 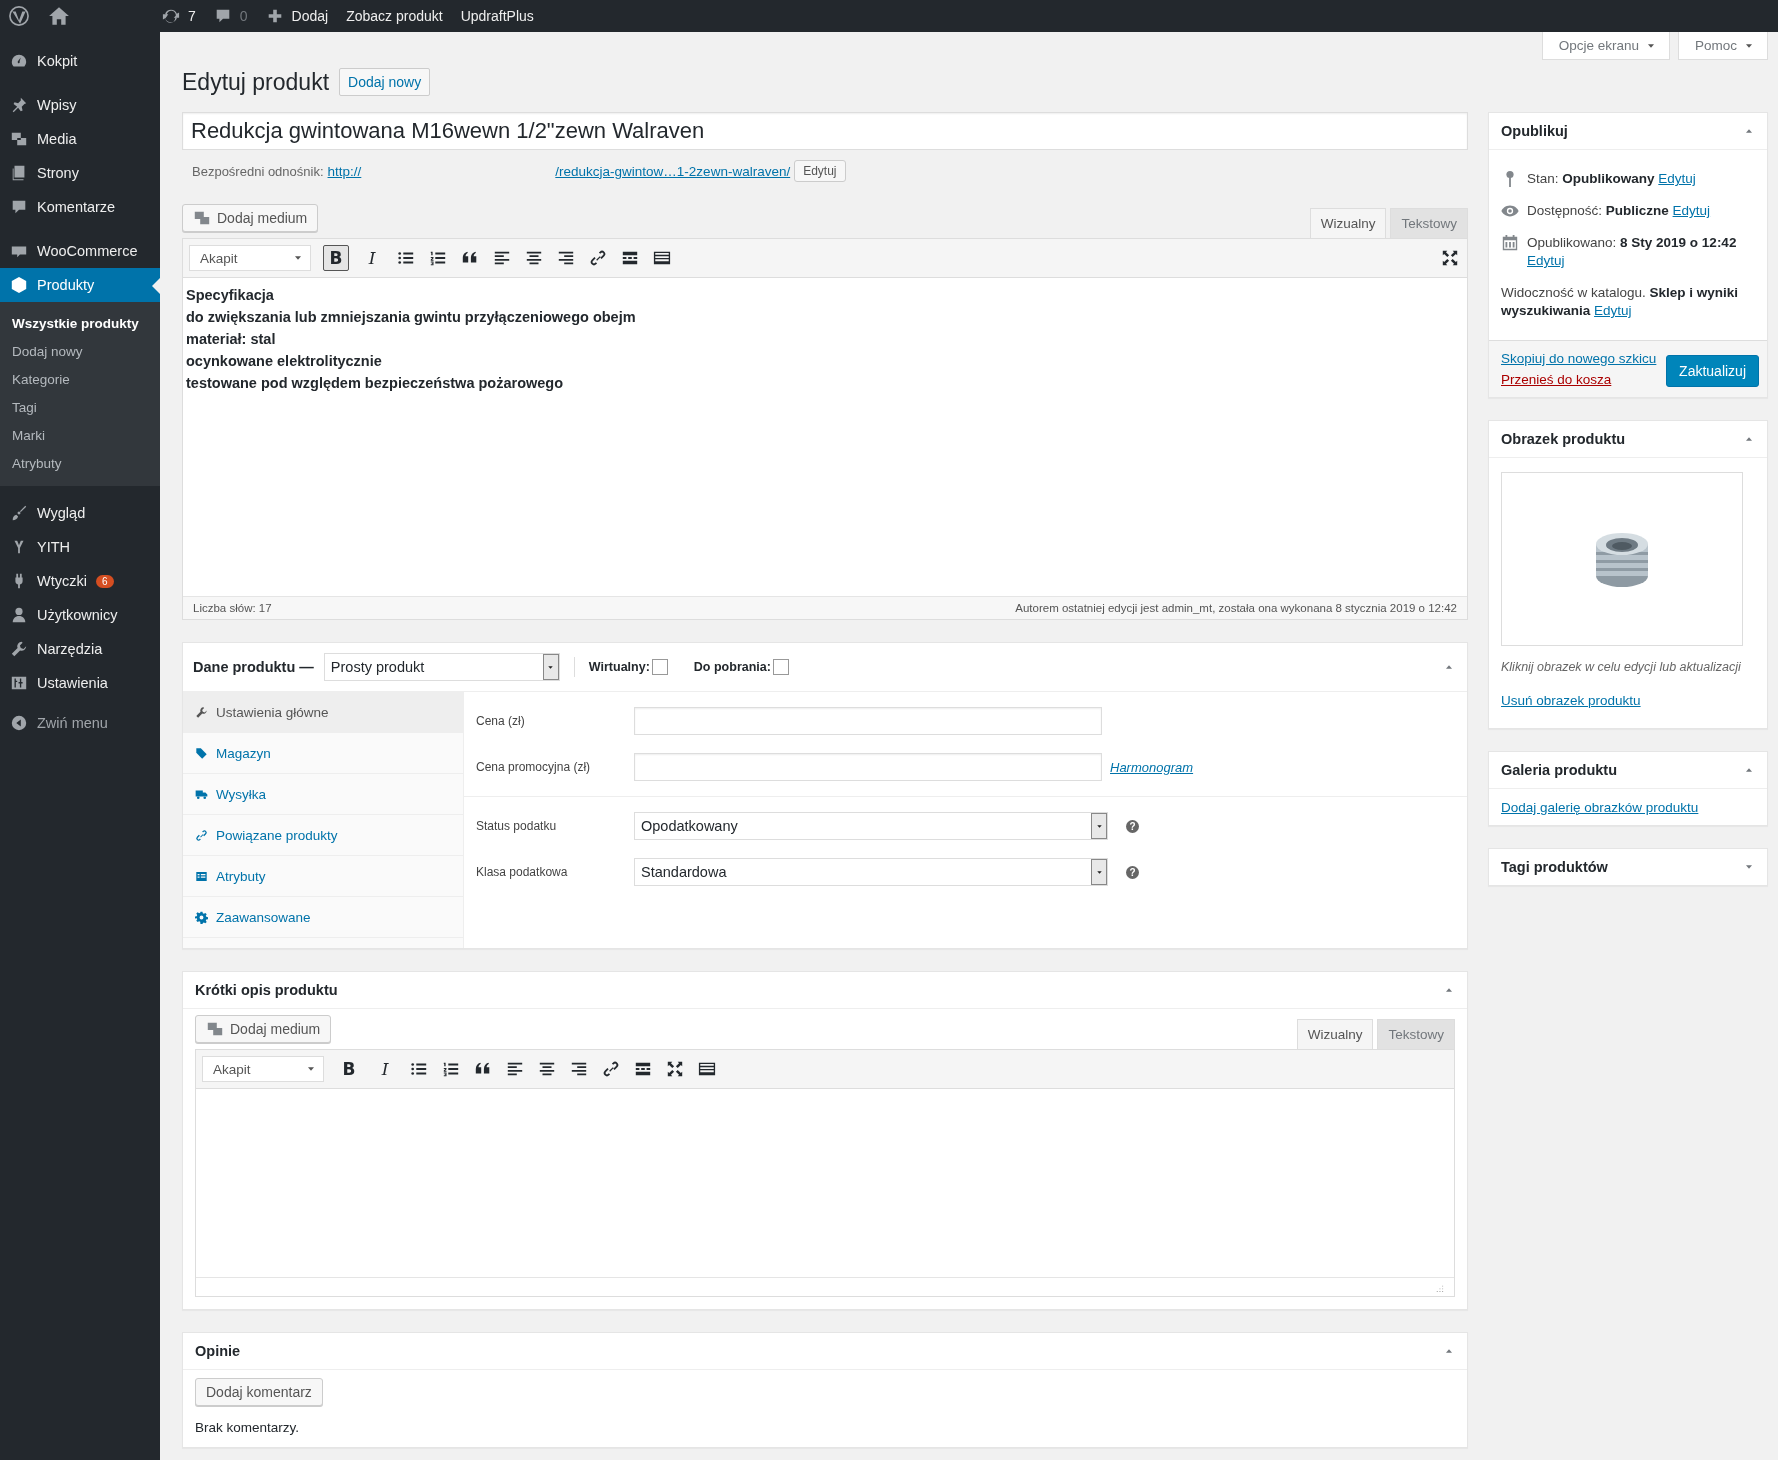 I want to click on publish-info: Widoczność w katalogu. Sklep i wyniki wyszukiwania Edytuj, so click(x=1620, y=302).